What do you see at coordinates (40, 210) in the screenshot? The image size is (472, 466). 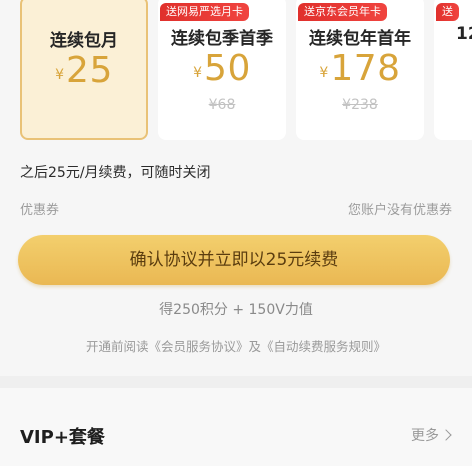 I see `coupon-label: 优惠券` at bounding box center [40, 210].